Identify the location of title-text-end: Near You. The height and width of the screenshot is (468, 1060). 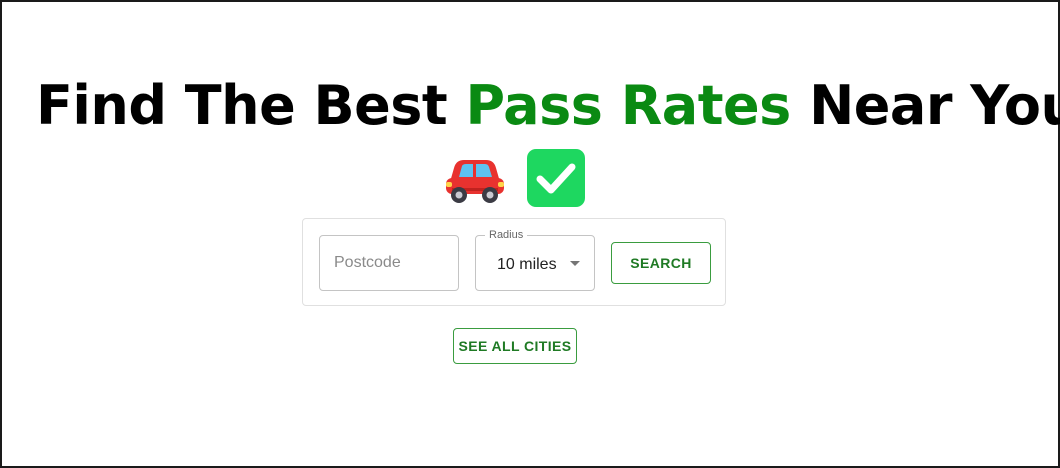
(925, 105).